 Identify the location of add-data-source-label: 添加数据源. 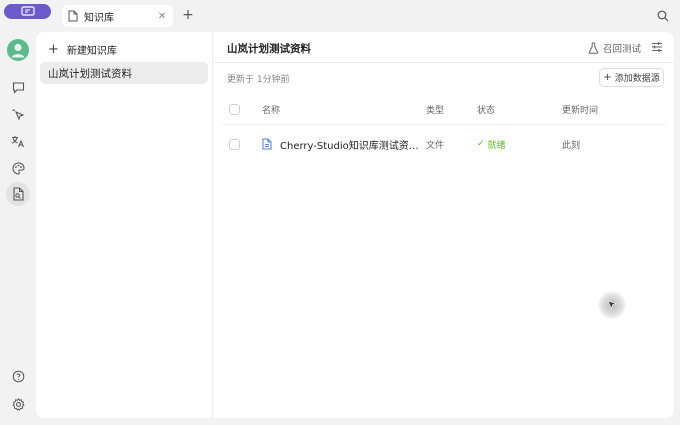
(637, 79).